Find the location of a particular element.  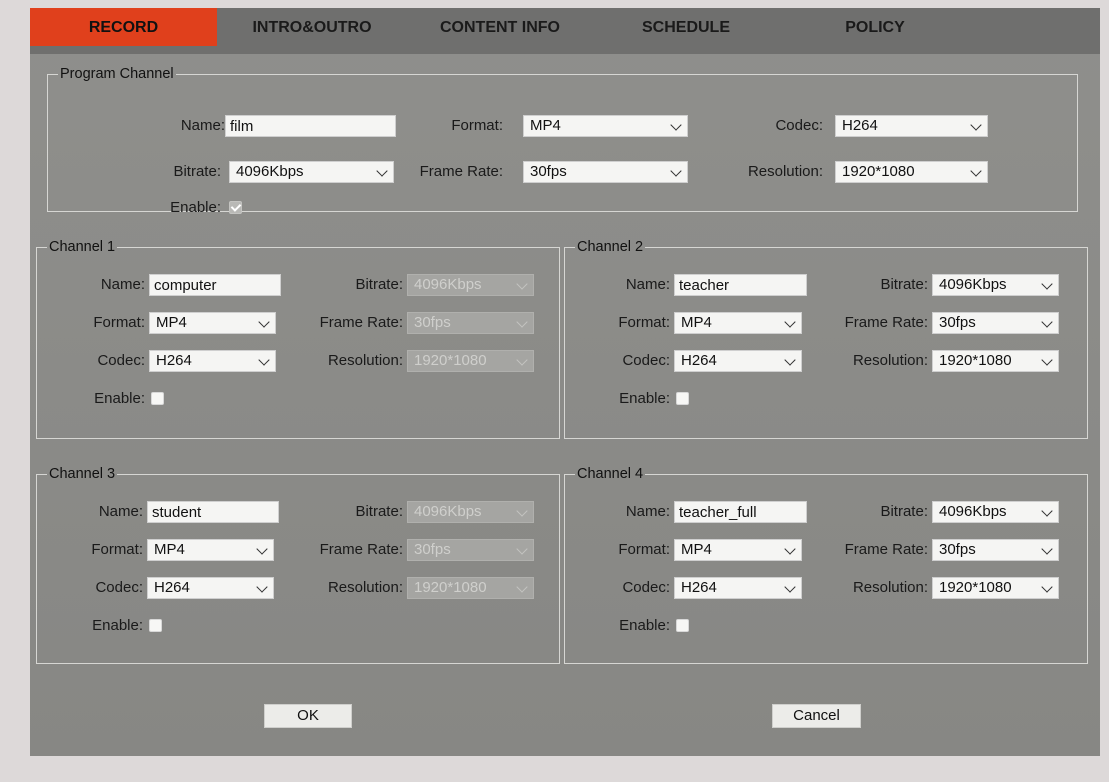

tab-intro-outro: INTRO&OUTRO is located at coordinates (312, 27).